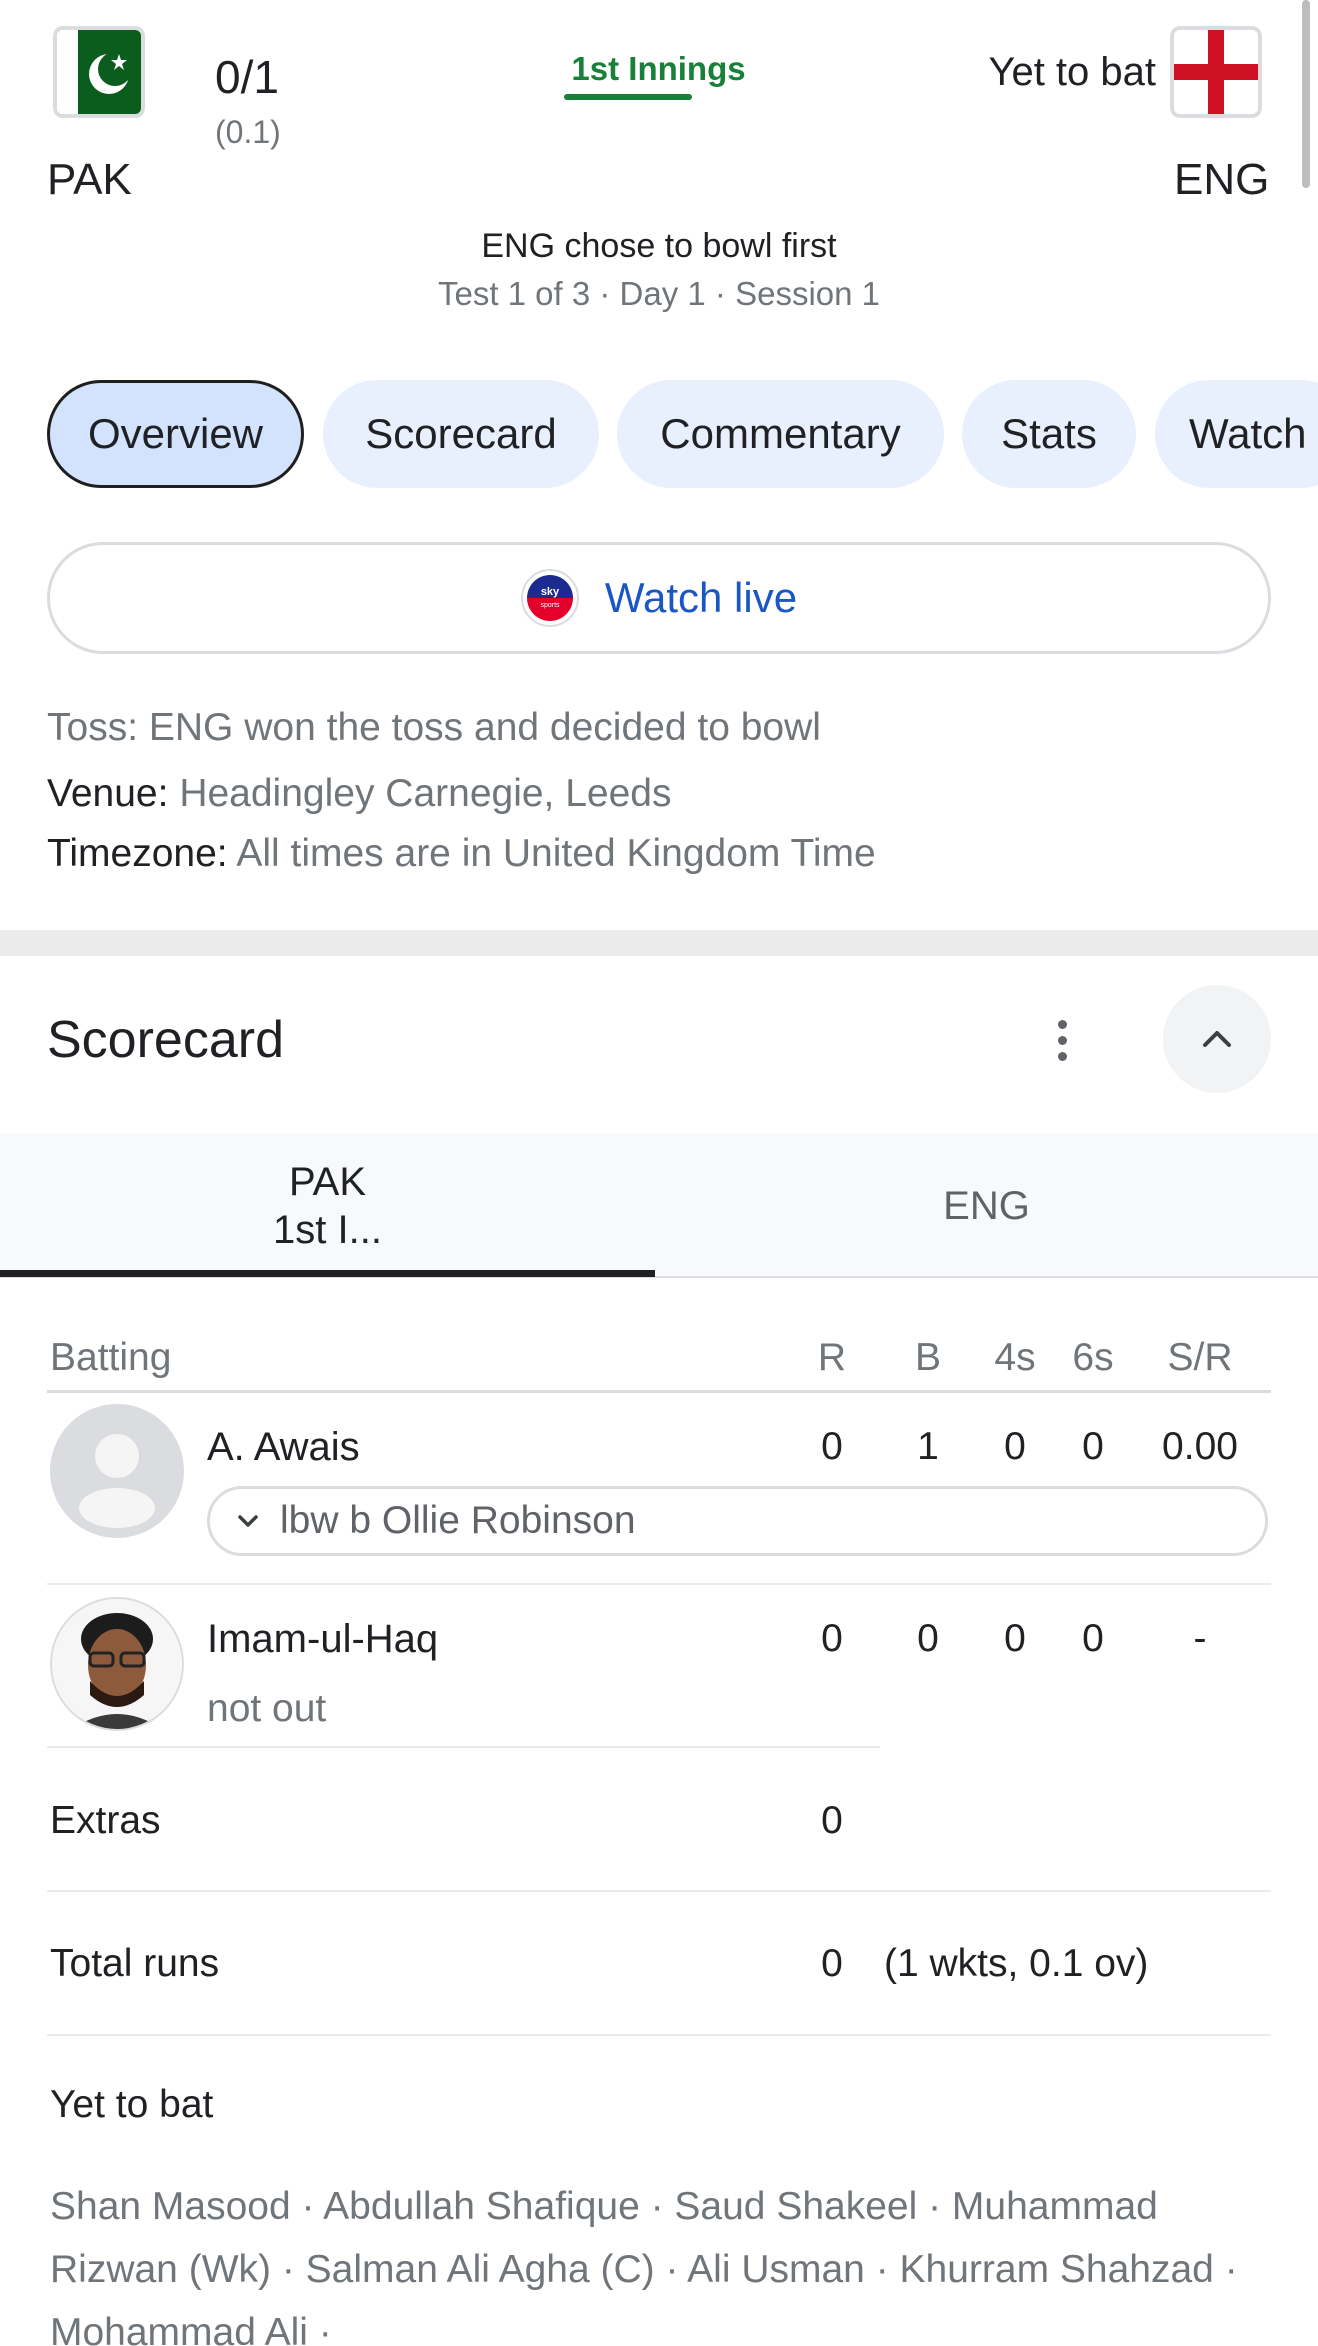 The width and height of the screenshot is (1318, 2346). I want to click on venue-info-value: Headingley Carnegie, Leeds, so click(425, 793).